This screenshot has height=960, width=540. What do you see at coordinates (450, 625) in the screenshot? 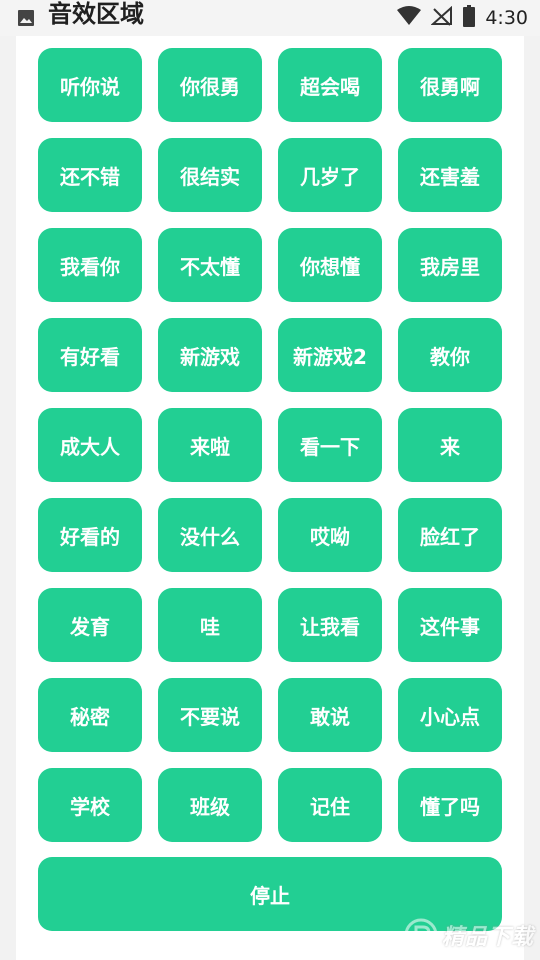
I see `sound-button: 这件事` at bounding box center [450, 625].